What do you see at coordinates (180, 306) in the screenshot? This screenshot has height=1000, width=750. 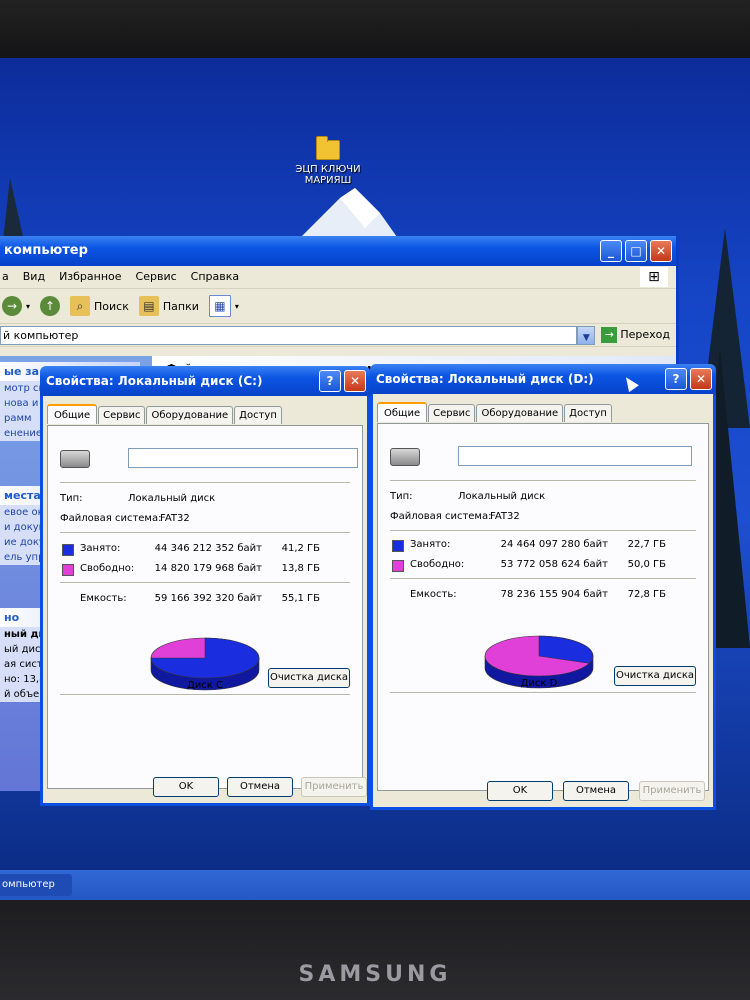 I see `folders-label: Папки` at bounding box center [180, 306].